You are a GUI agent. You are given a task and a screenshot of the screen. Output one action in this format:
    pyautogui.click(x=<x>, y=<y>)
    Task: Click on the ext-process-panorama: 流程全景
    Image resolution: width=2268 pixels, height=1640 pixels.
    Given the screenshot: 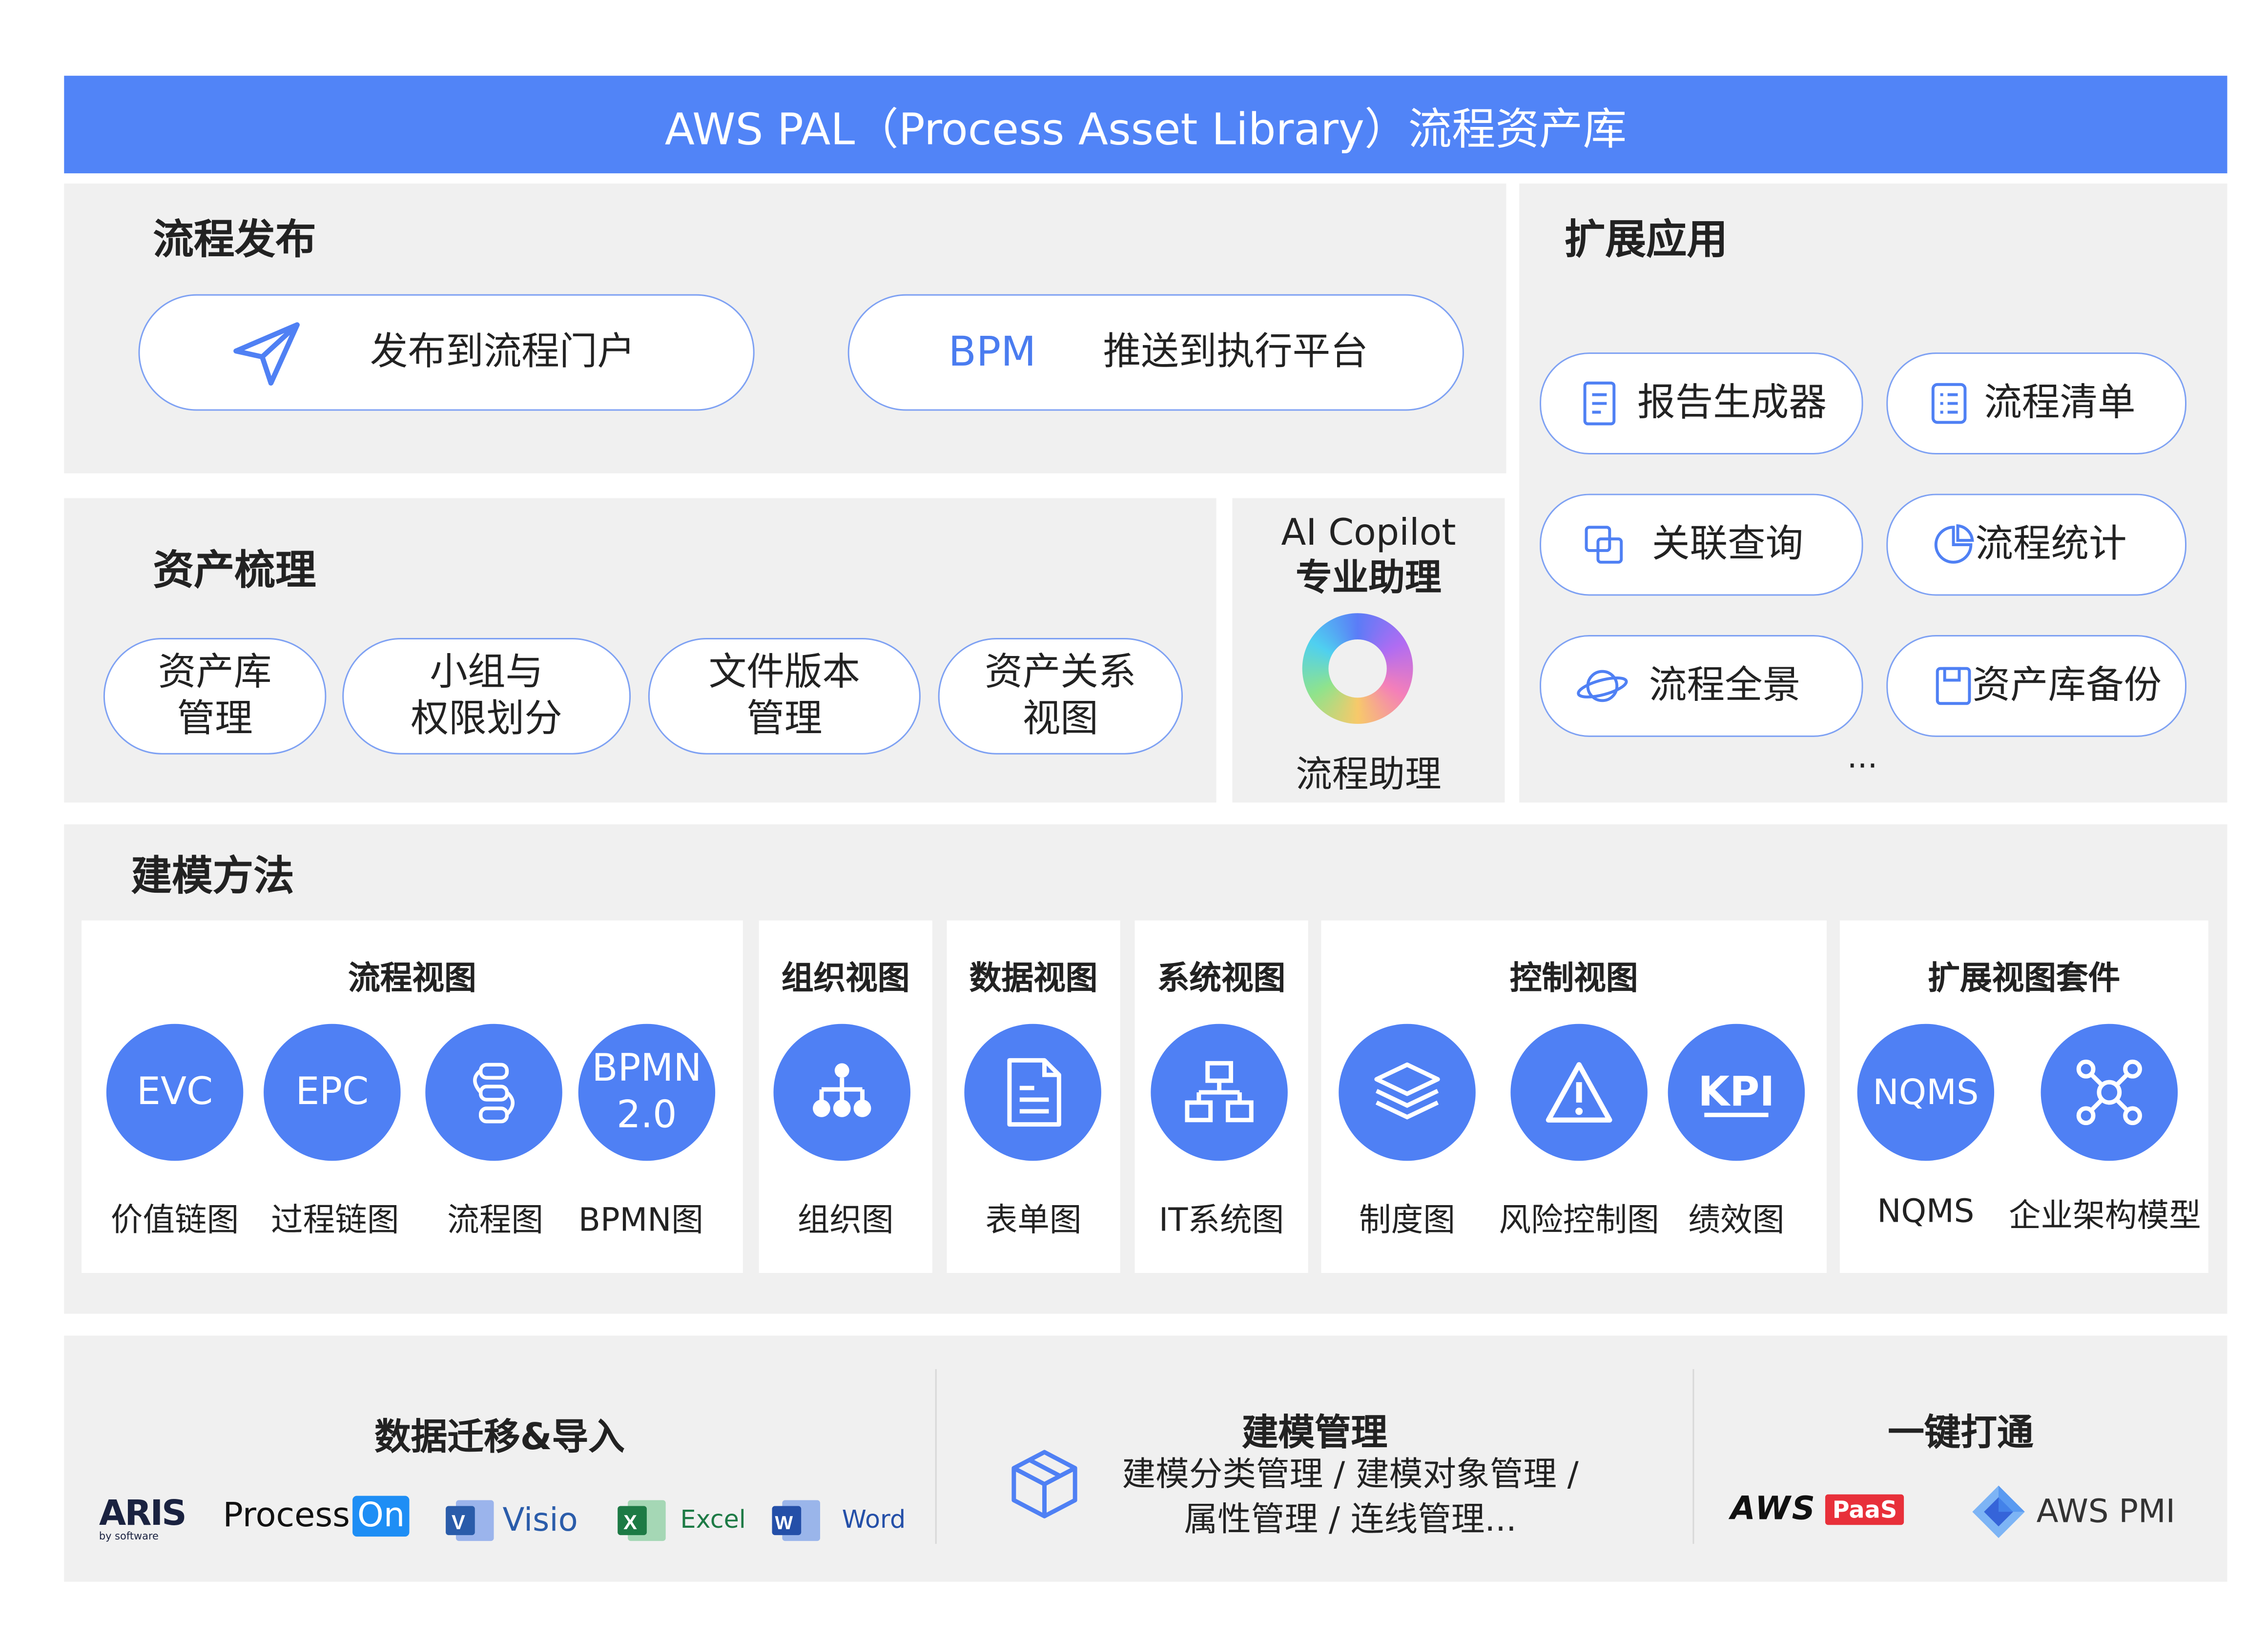 What is the action you would take?
    pyautogui.click(x=1701, y=686)
    